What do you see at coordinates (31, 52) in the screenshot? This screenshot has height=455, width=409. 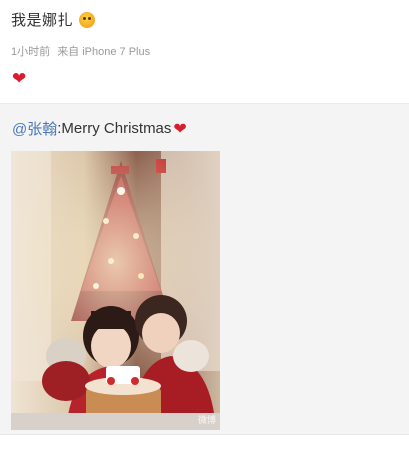 I see `post-time: 1小时前` at bounding box center [31, 52].